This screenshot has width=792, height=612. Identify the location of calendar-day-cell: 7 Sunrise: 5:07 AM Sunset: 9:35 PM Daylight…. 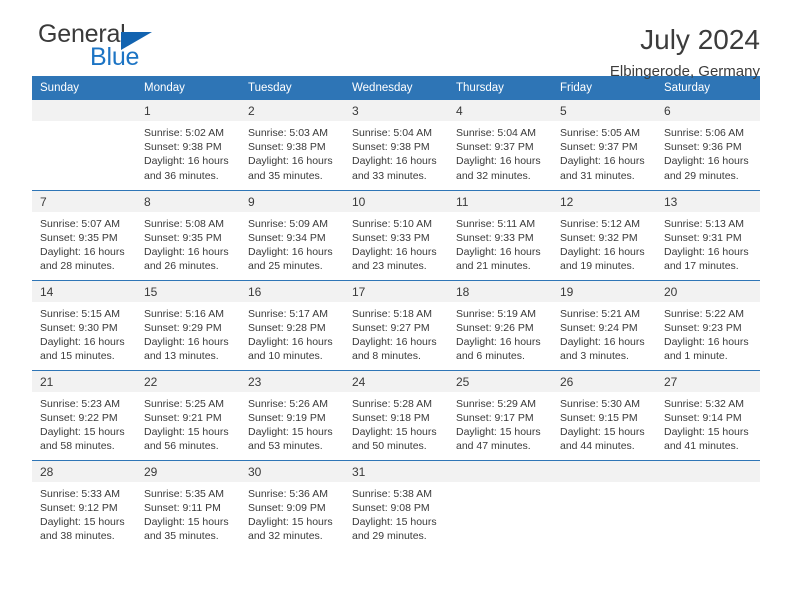
(84, 234).